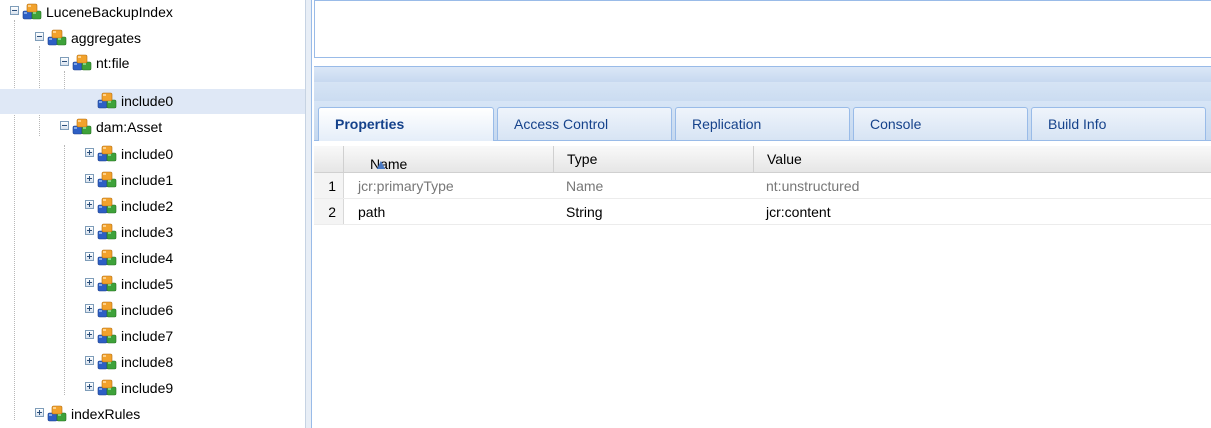 The width and height of the screenshot is (1211, 428). I want to click on tree-node: include2, so click(152, 206).